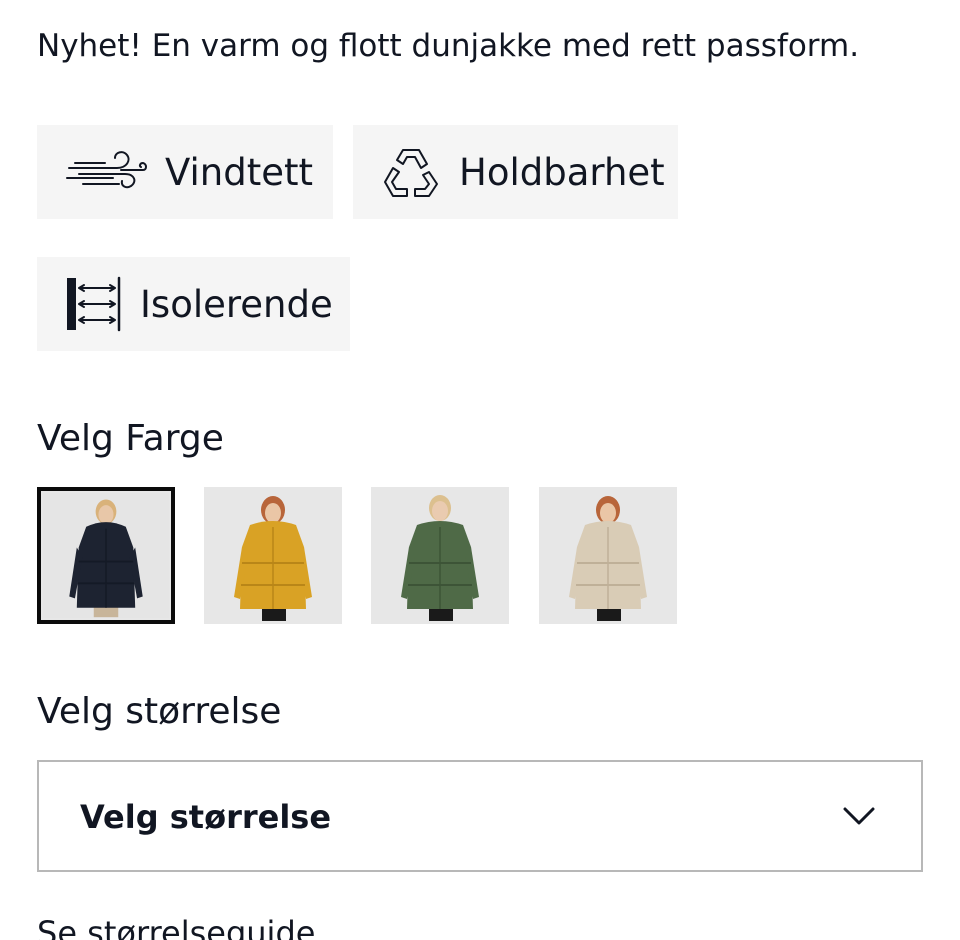 This screenshot has height=940, width=960. I want to click on size-guide-link: Se størrelseguide, so click(176, 927).